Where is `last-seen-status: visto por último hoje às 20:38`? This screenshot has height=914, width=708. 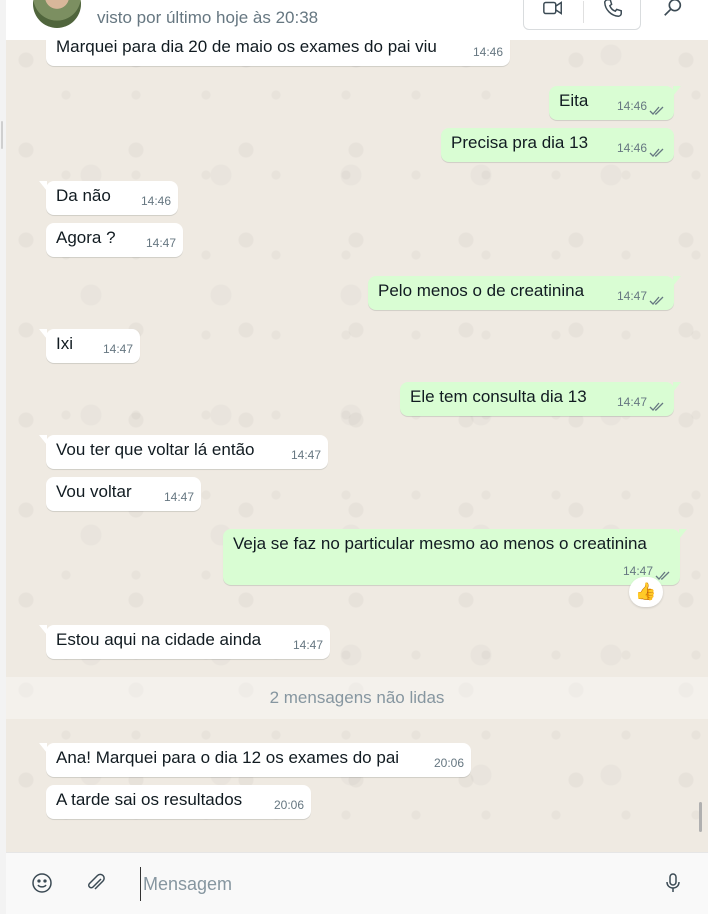 last-seen-status: visto por último hoje às 20:38 is located at coordinates (208, 17).